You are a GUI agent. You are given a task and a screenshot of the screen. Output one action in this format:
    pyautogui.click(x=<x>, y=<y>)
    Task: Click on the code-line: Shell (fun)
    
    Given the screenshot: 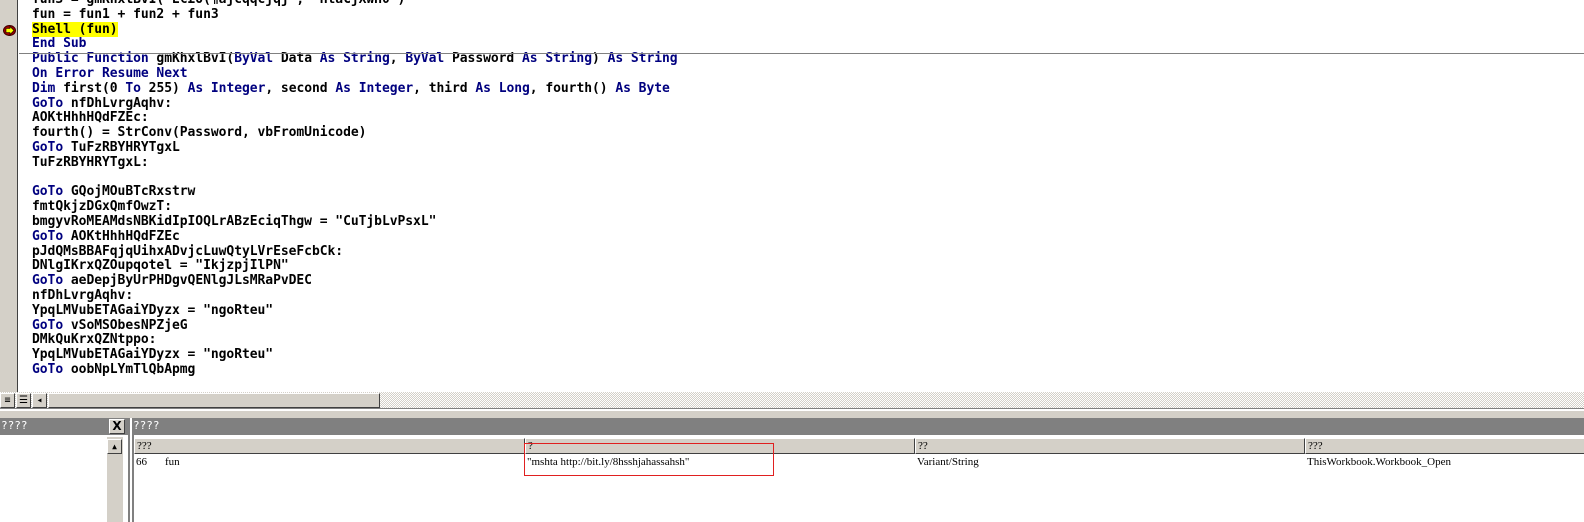 What is the action you would take?
    pyautogui.click(x=75, y=29)
    